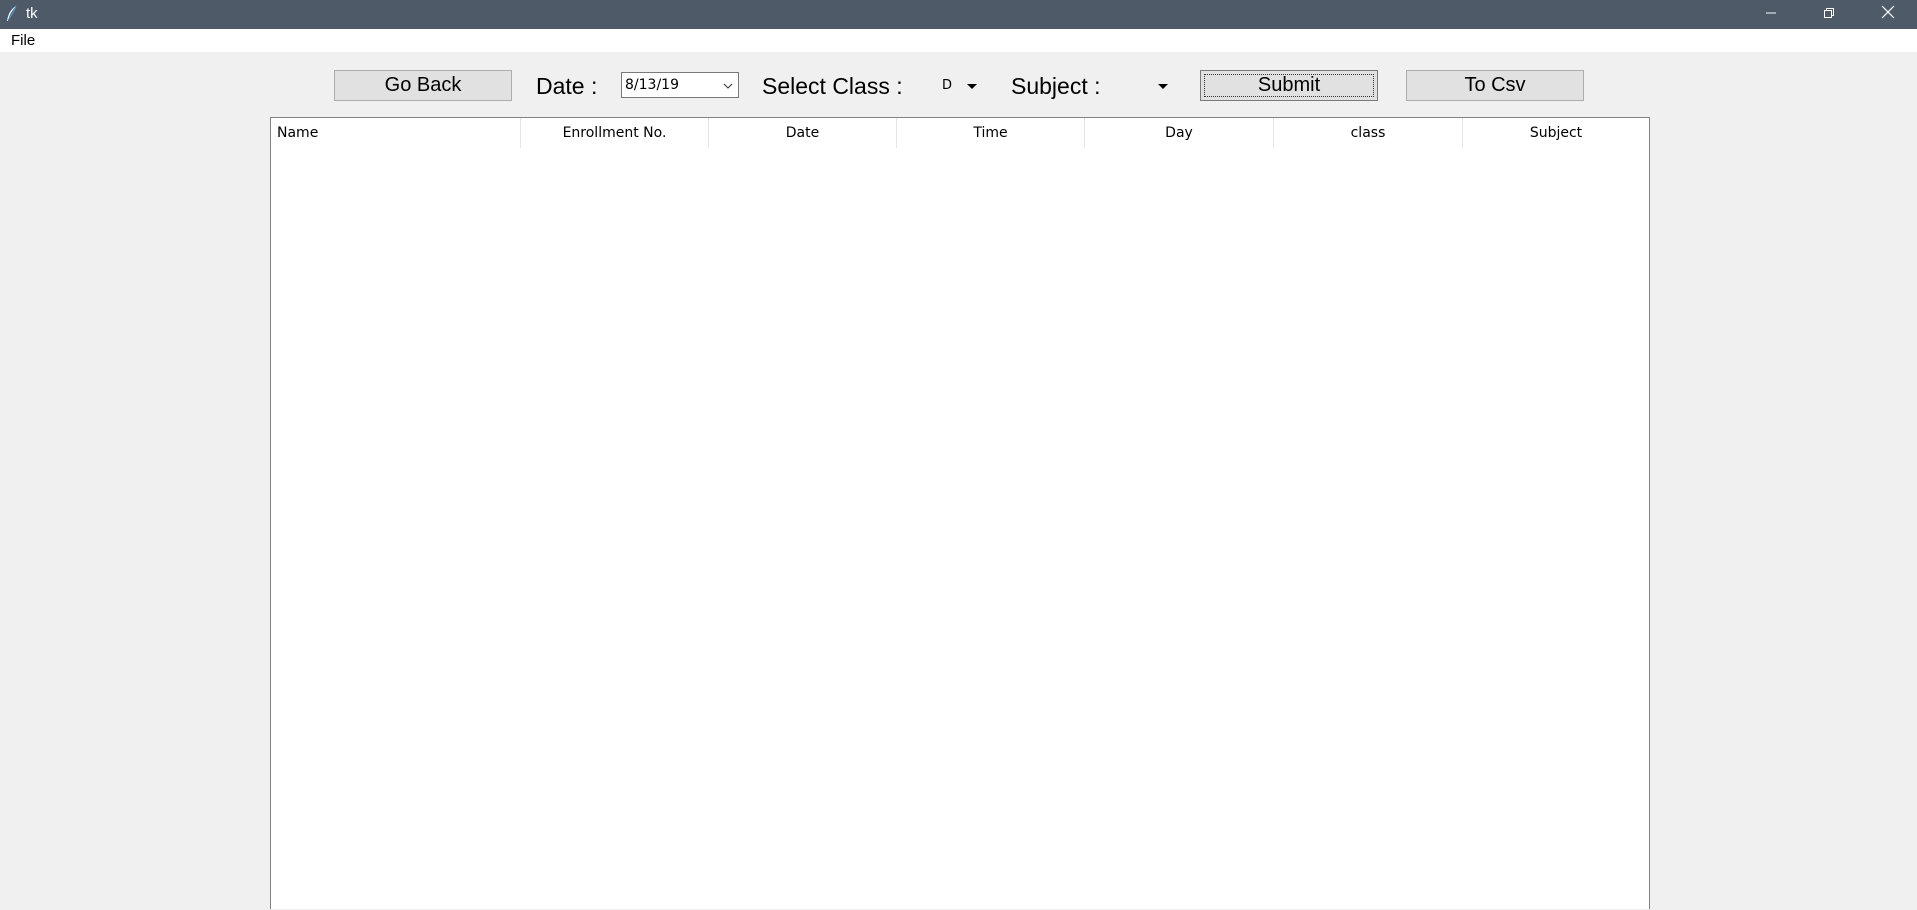 The image size is (1917, 910). Describe the element at coordinates (32, 13) in the screenshot. I see `window-title: tk` at that location.